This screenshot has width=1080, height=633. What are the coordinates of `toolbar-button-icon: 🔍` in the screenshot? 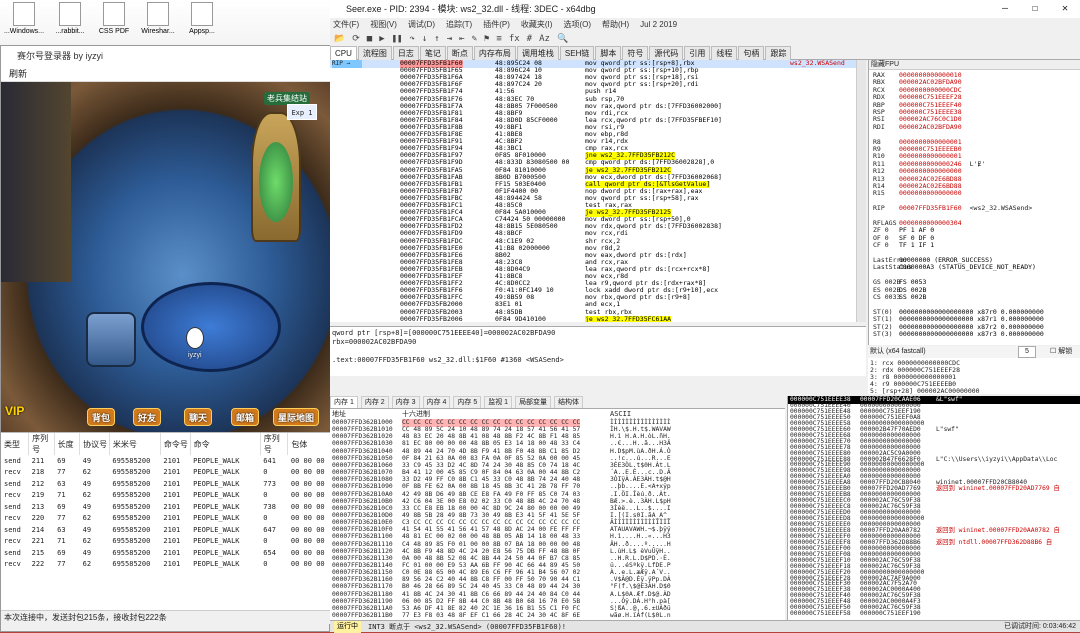 It's located at (562, 39).